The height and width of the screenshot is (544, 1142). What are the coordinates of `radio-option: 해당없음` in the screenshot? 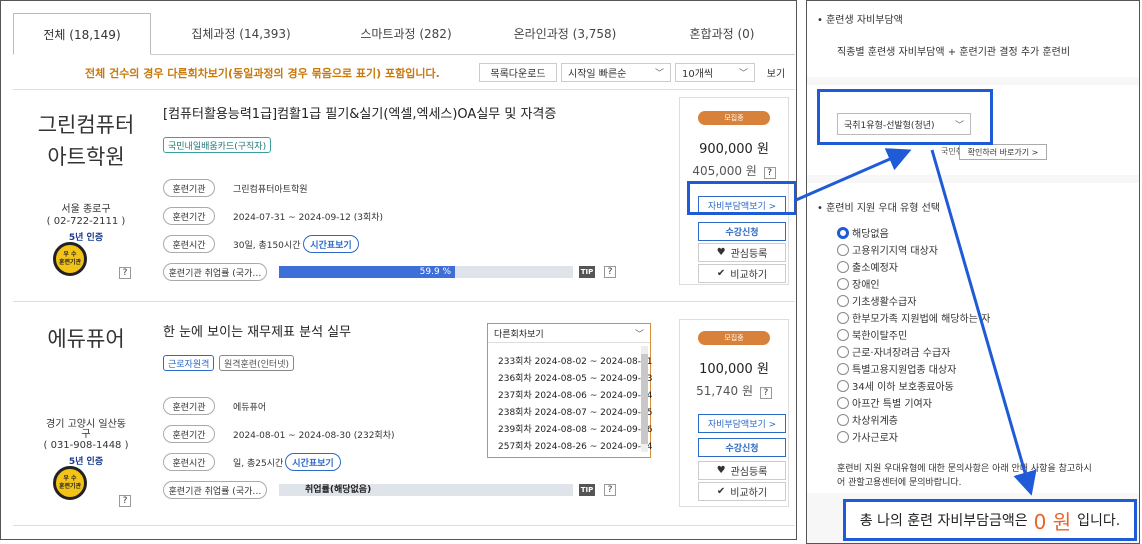 It's located at (863, 232).